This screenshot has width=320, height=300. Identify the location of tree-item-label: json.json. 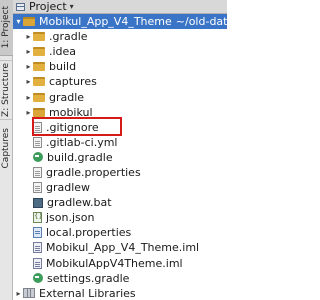
(70, 218).